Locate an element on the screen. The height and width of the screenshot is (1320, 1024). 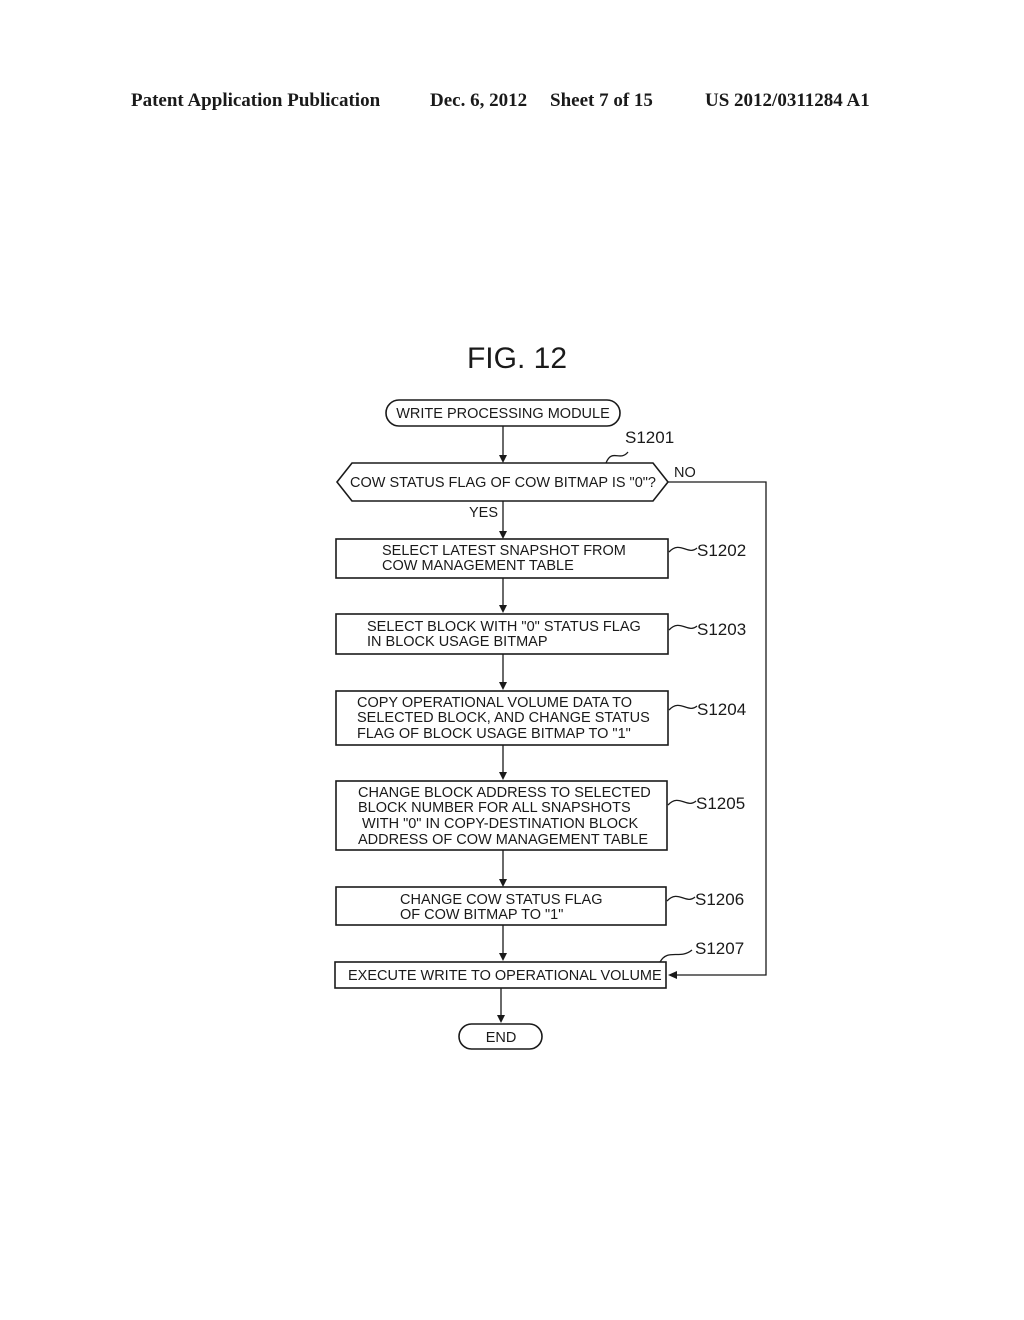
step-label-s1205: S1205 is located at coordinates (720, 803).